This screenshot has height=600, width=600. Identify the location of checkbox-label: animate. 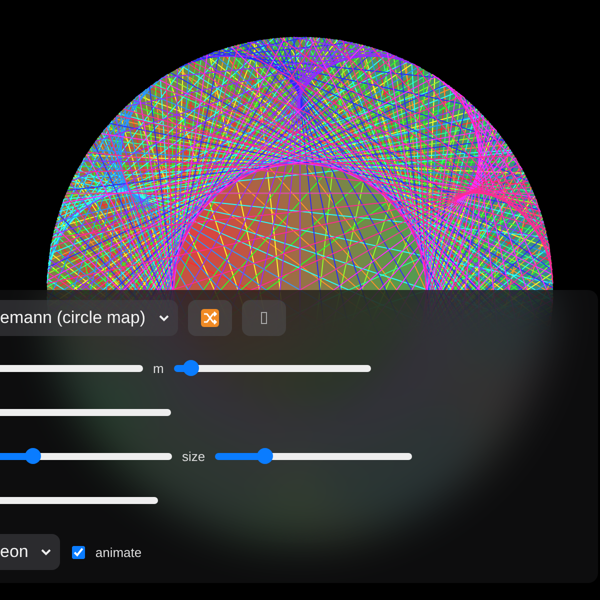
(118, 552).